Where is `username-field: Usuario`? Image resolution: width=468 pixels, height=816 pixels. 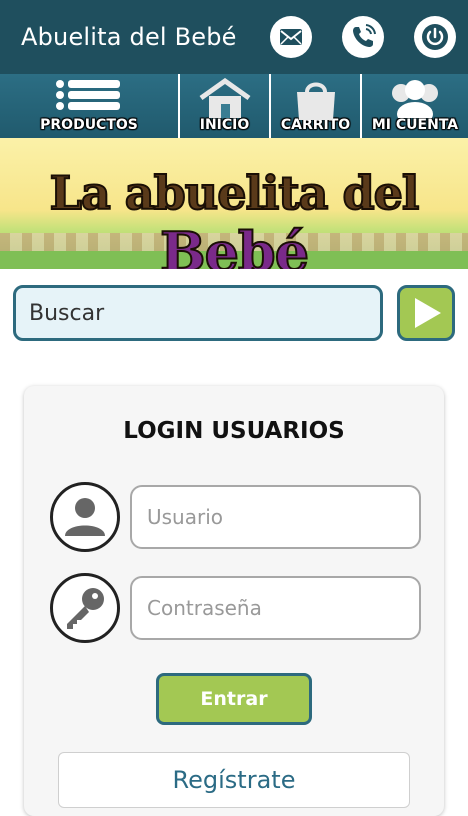 username-field: Usuario is located at coordinates (275, 517).